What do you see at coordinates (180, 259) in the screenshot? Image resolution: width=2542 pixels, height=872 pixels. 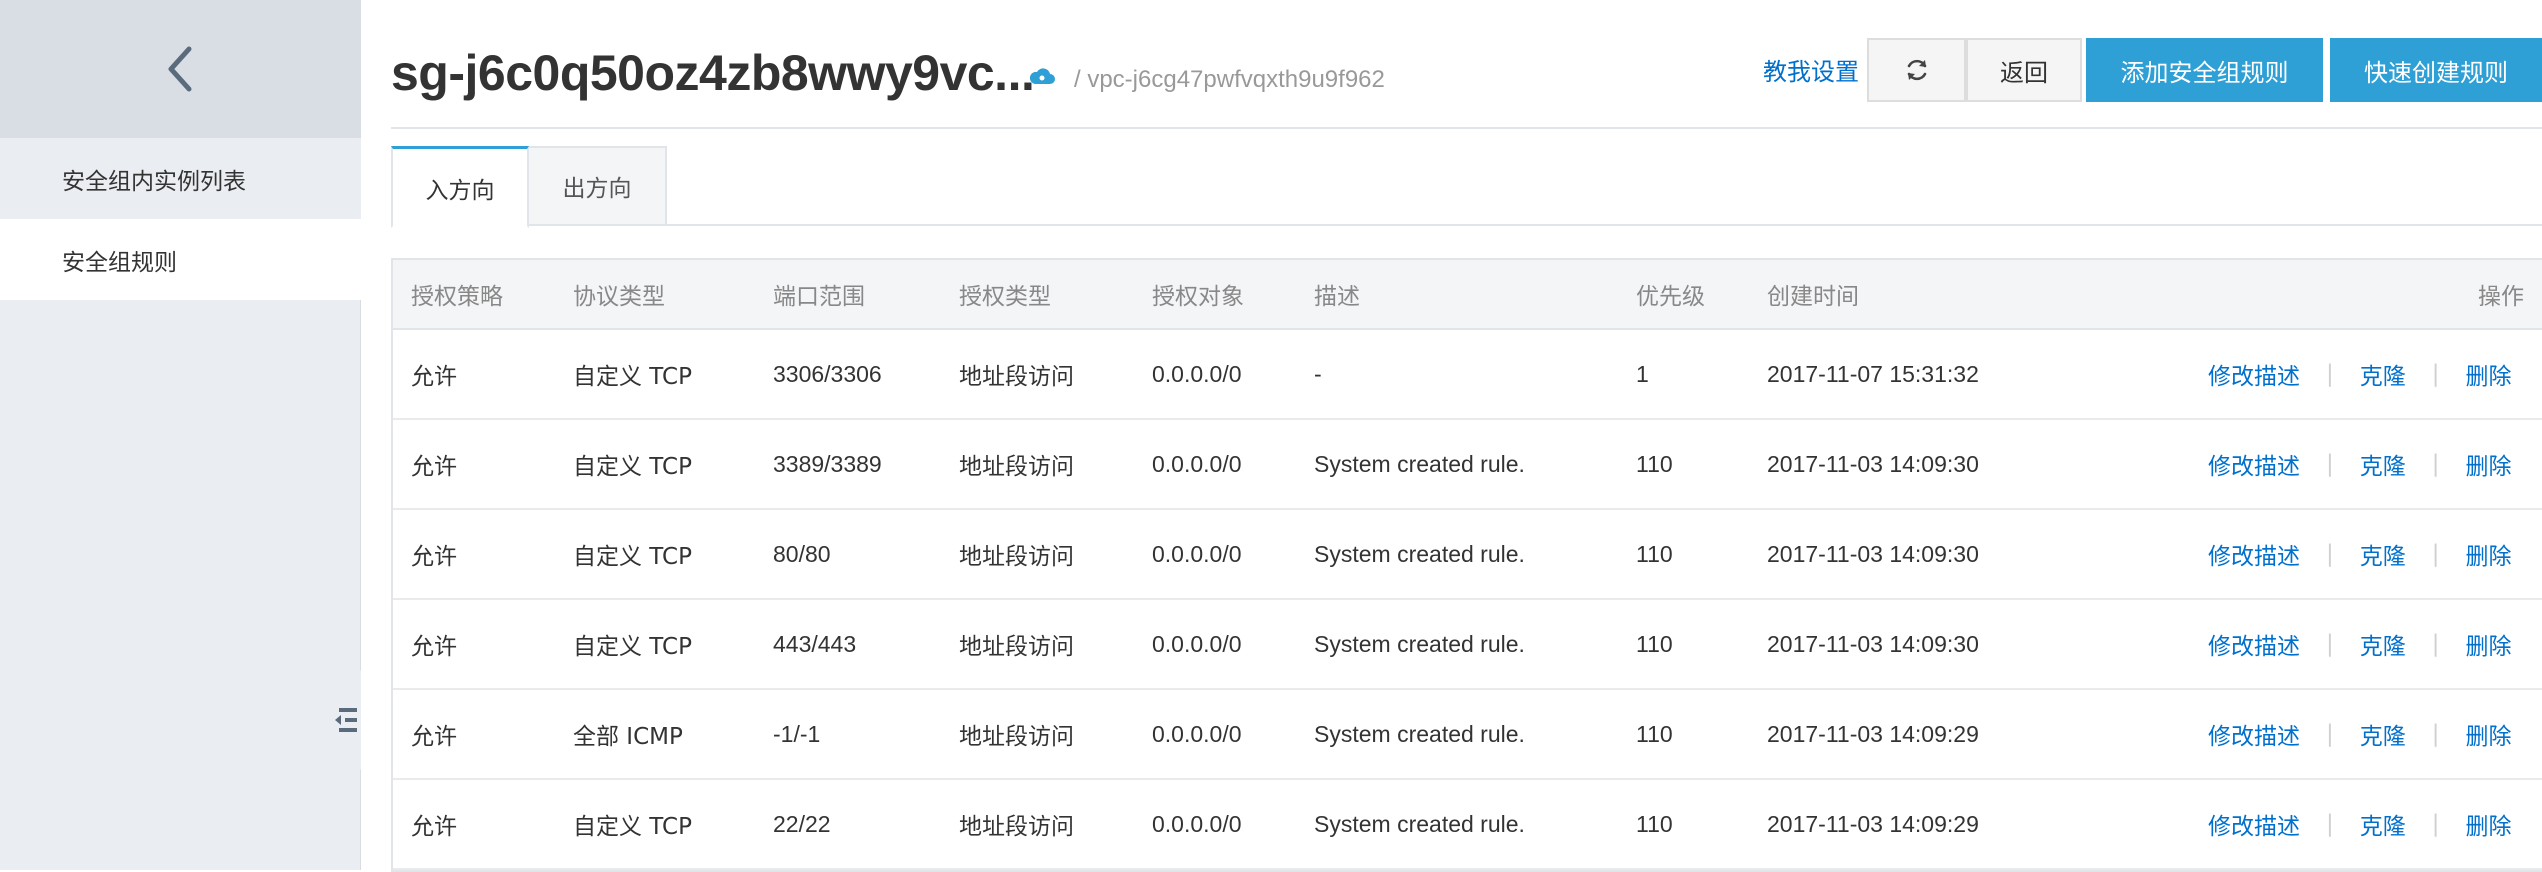 I see `sidebar-item-rules: 安全组规则` at bounding box center [180, 259].